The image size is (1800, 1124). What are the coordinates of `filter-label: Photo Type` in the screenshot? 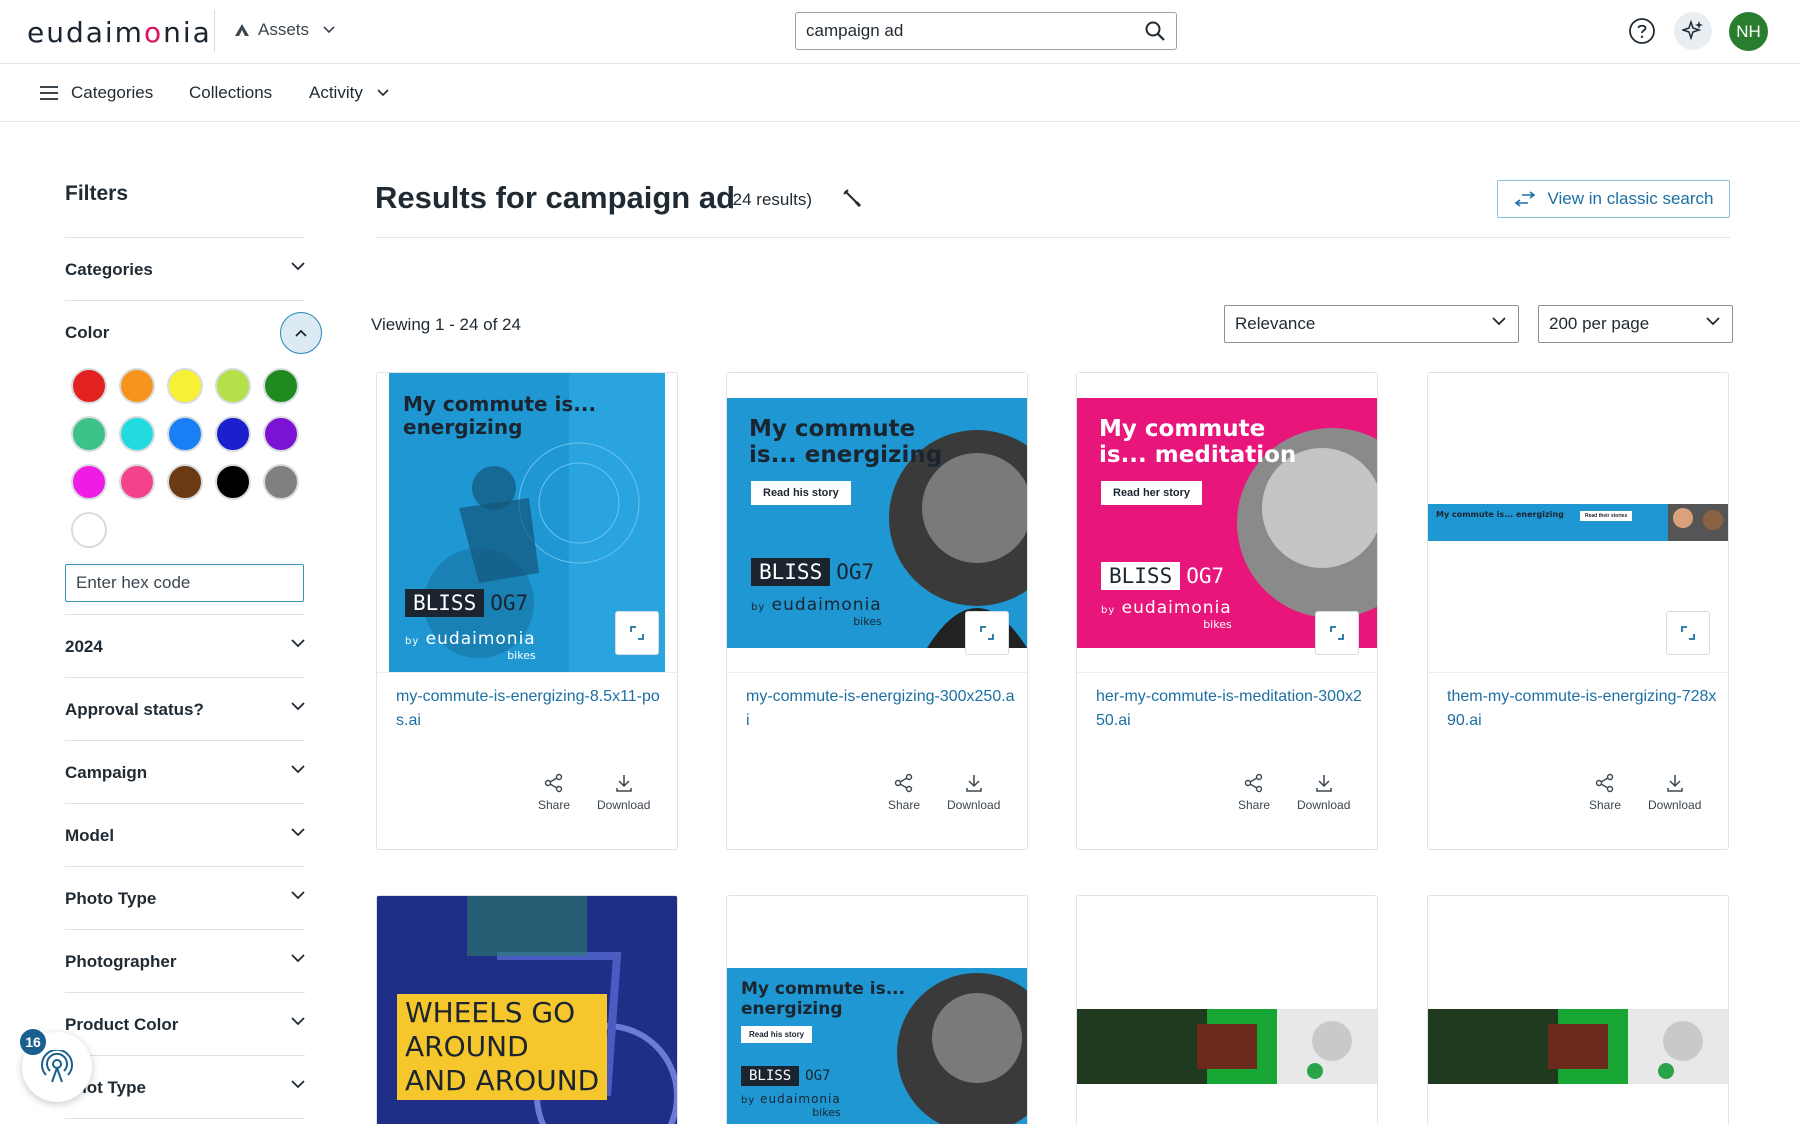 It's located at (111, 898).